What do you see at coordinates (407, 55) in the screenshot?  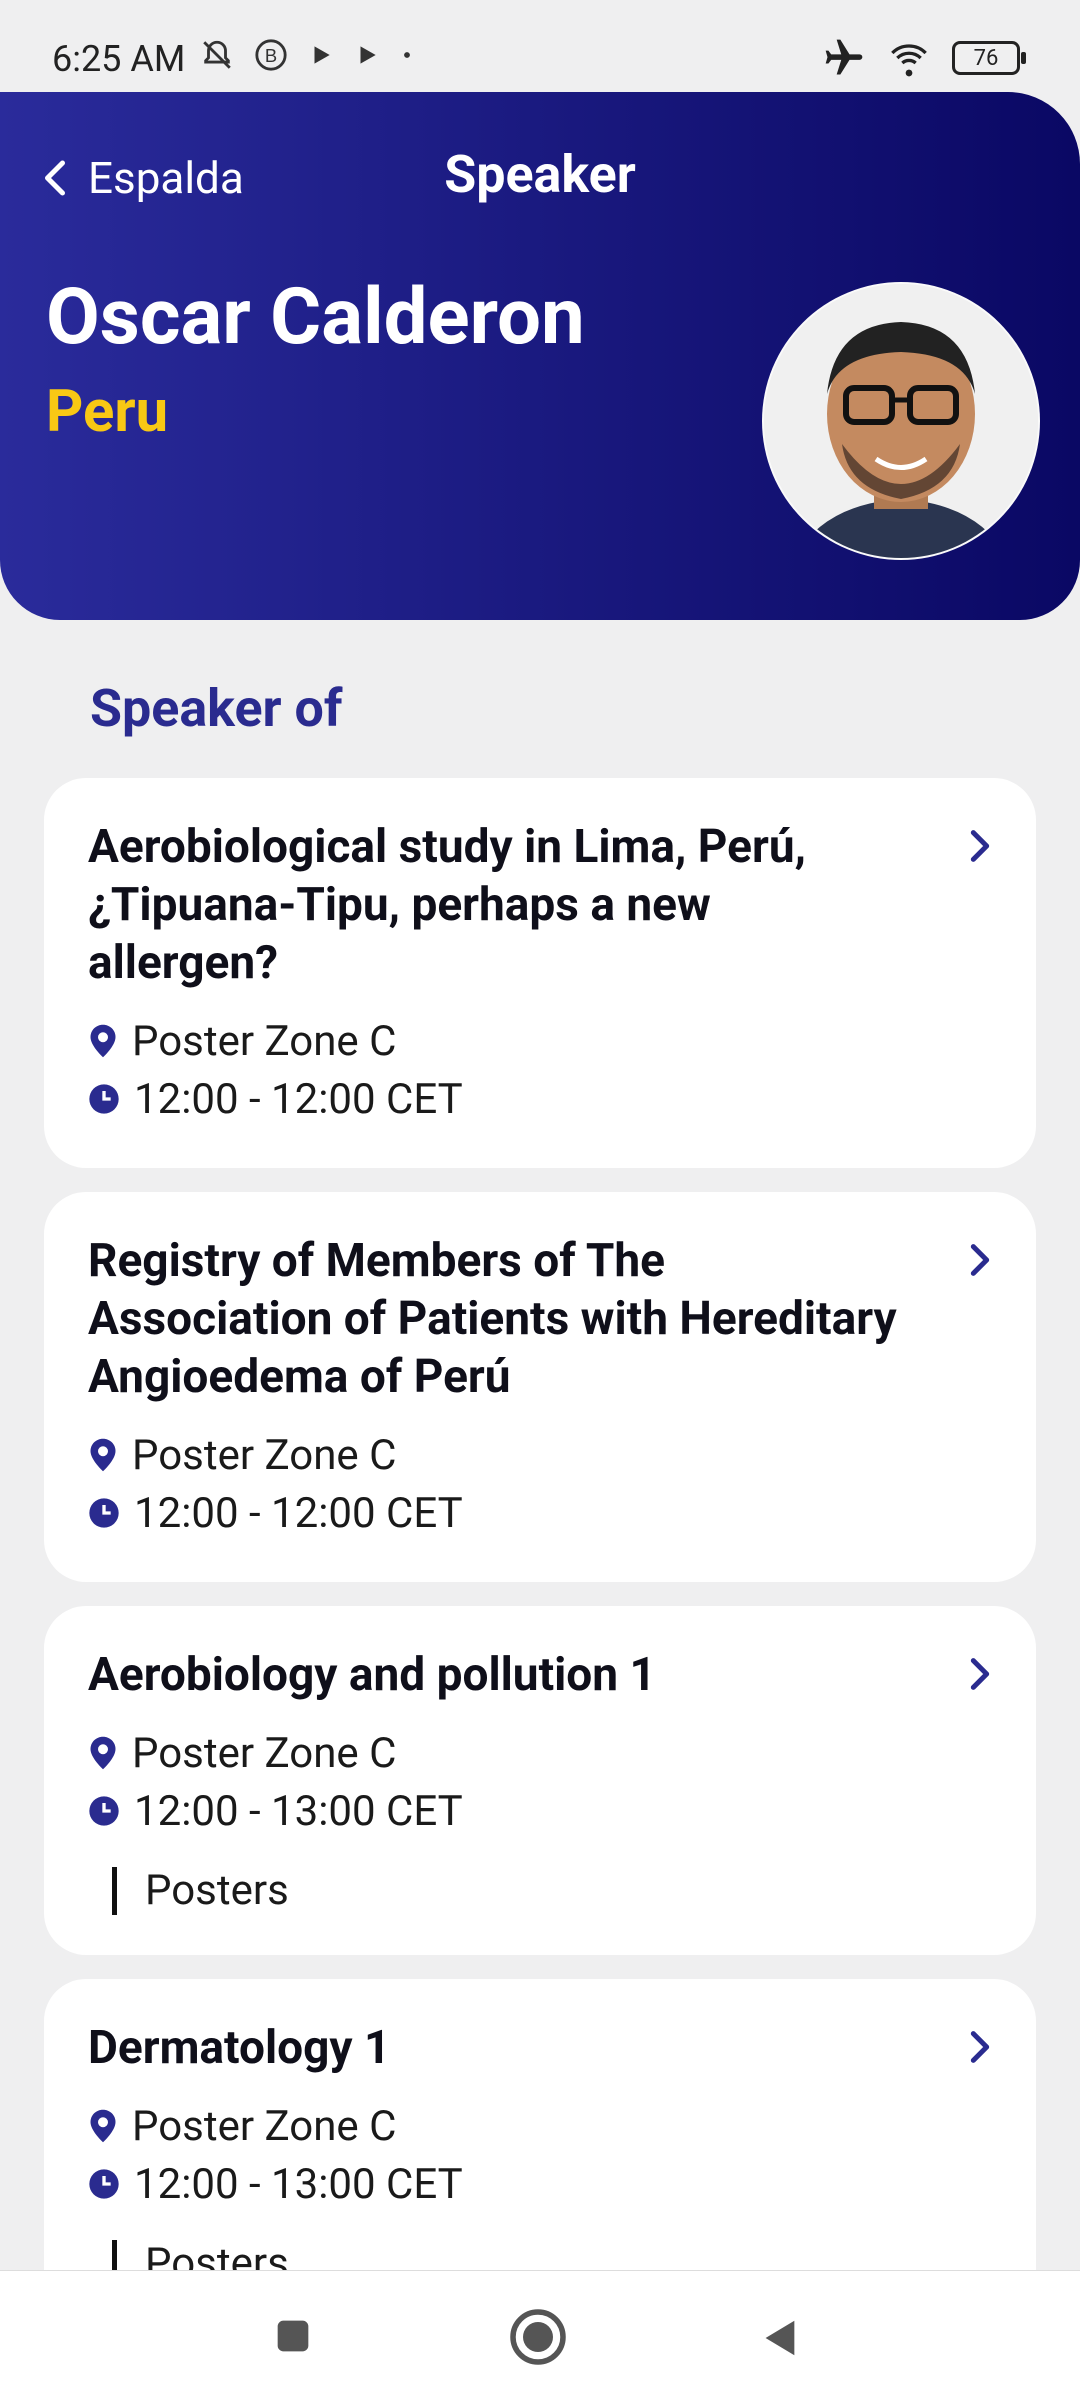 I see `dot-icon` at bounding box center [407, 55].